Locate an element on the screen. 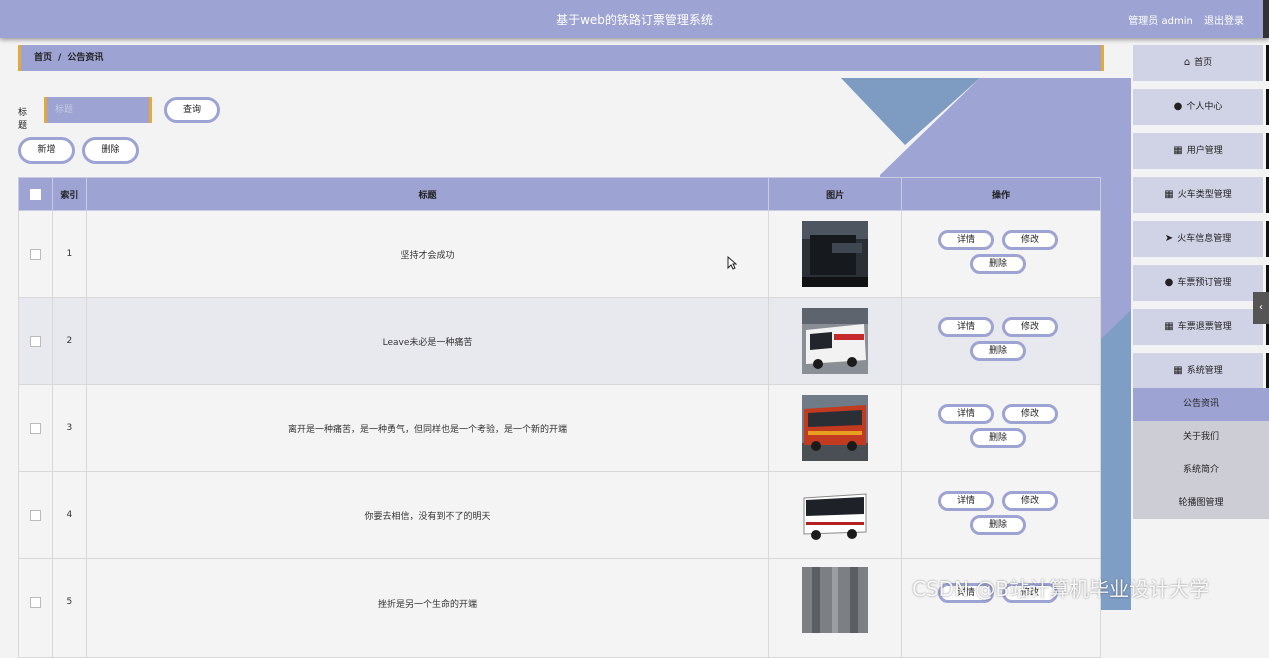  sidebar-item-label: 系统管理 is located at coordinates (1204, 371).